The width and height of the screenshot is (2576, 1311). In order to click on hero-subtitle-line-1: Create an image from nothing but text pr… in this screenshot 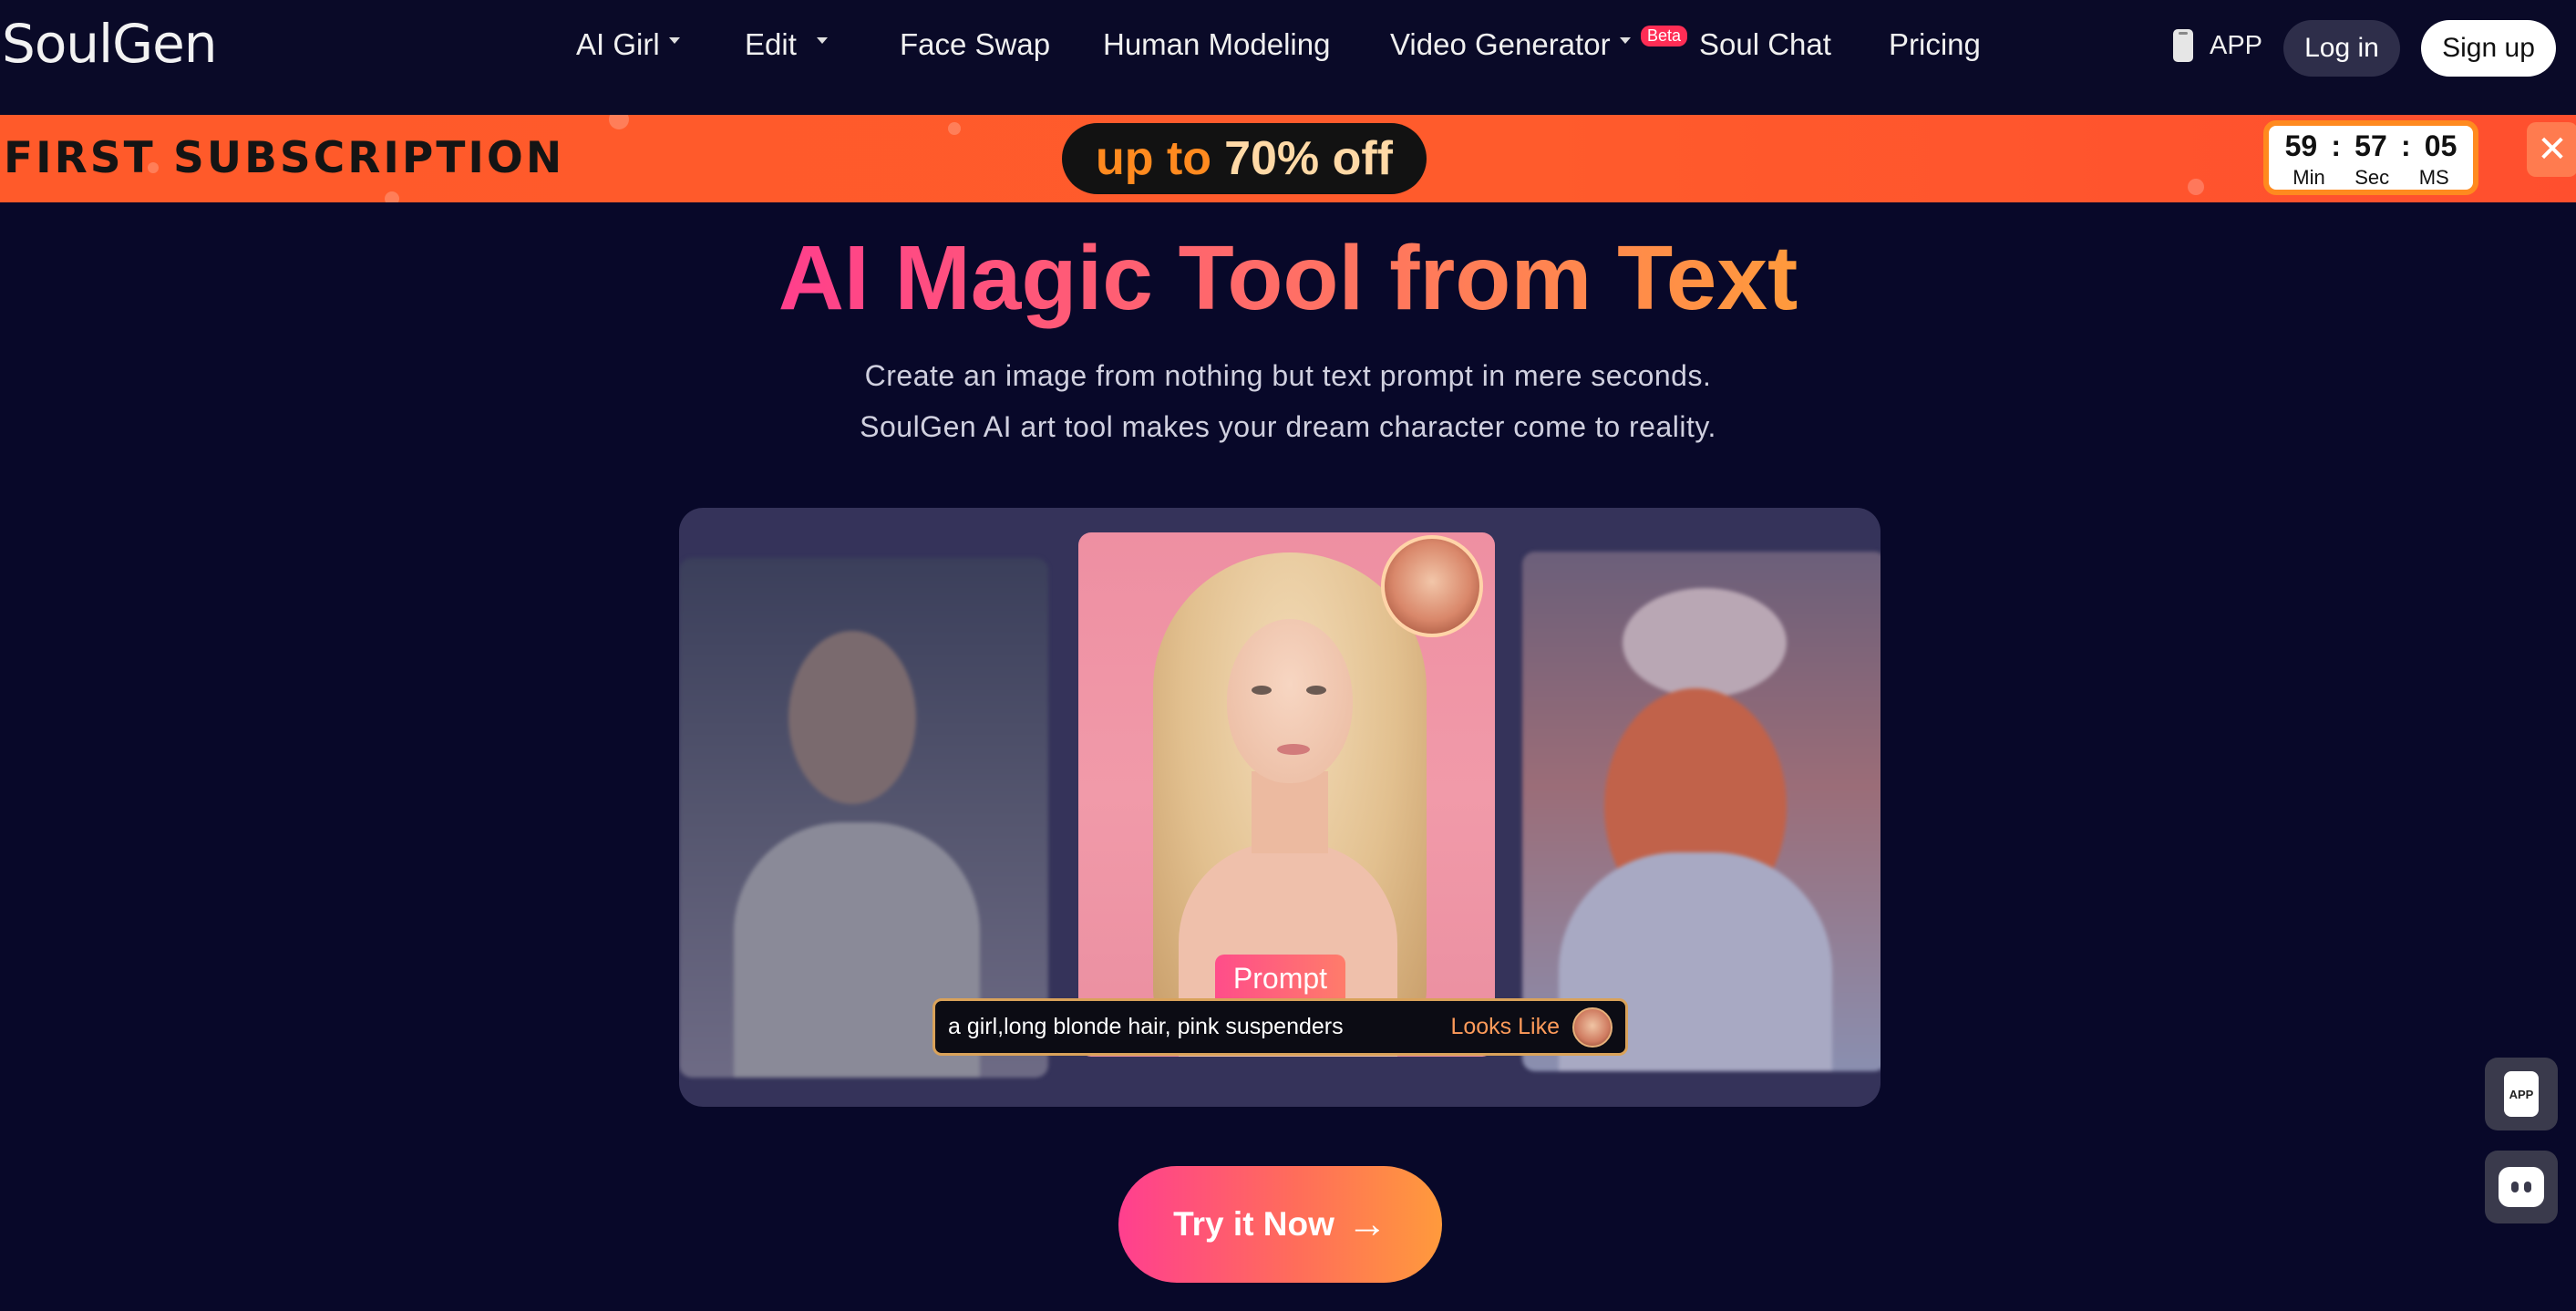, I will do `click(1288, 375)`.